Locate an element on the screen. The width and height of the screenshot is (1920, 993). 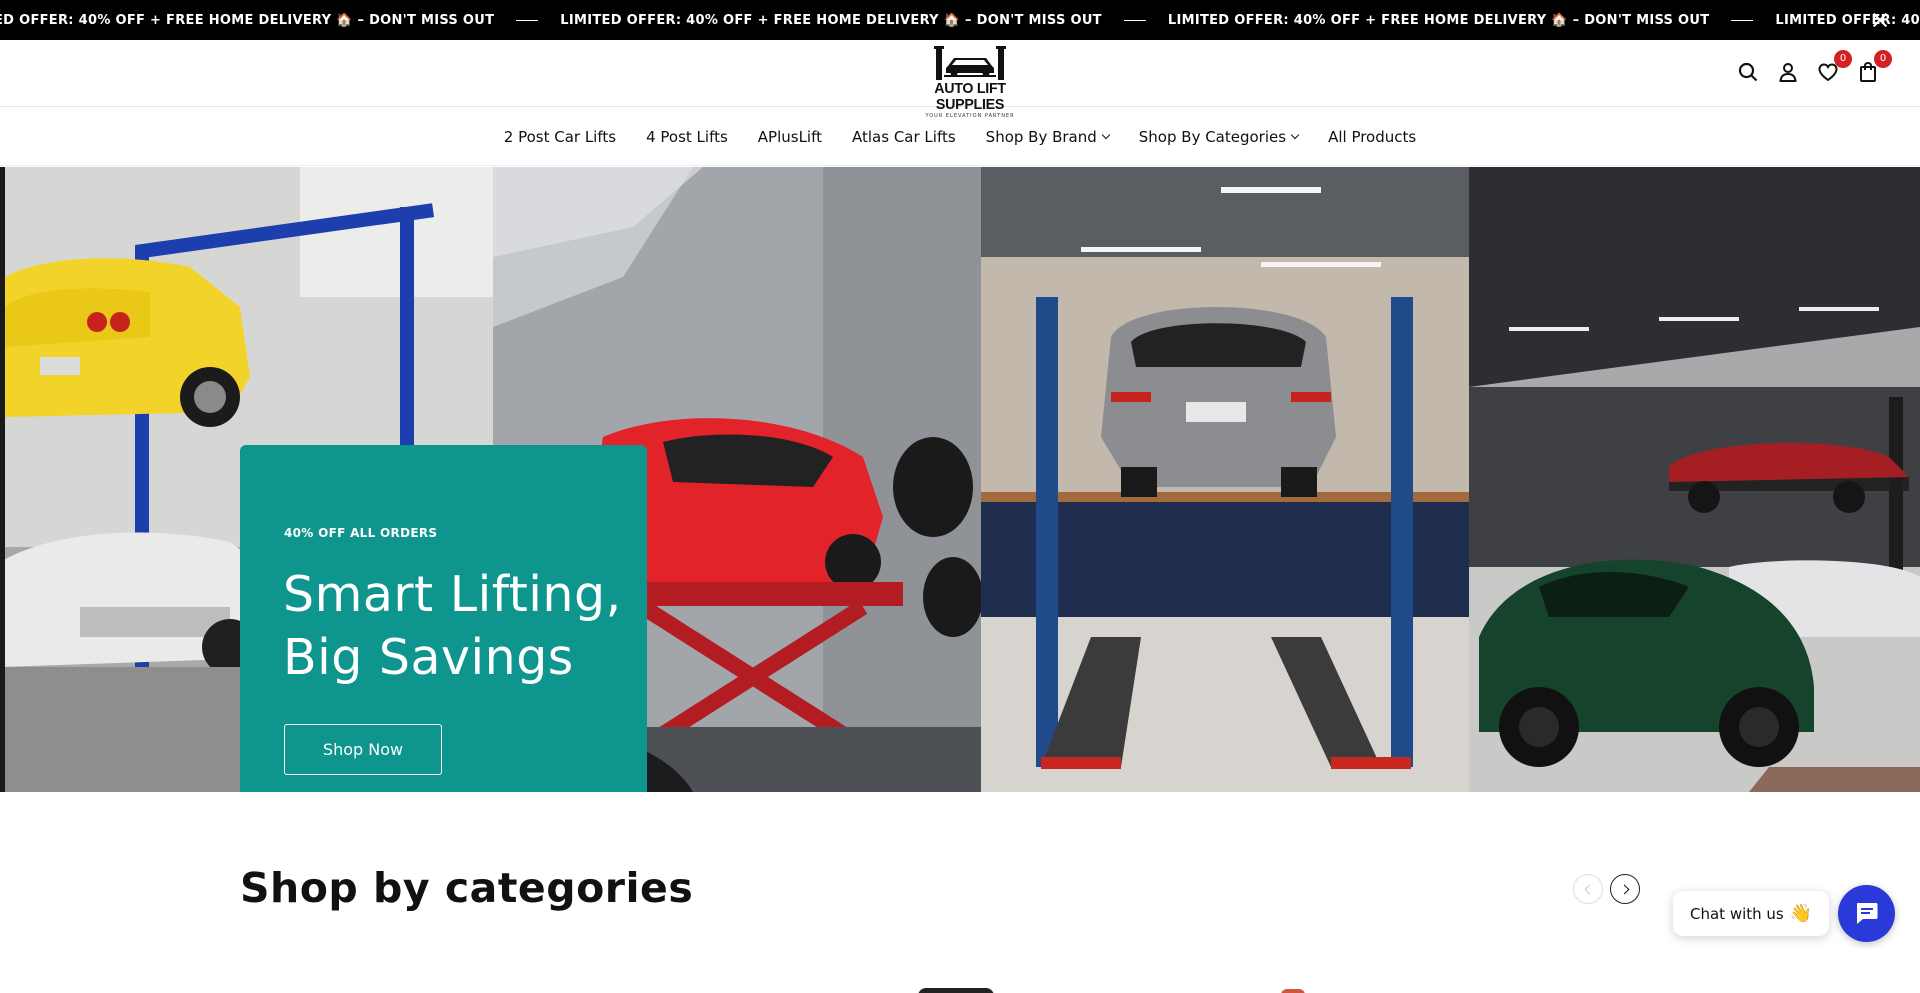
header-actions: 0 0 is located at coordinates (1814, 67).